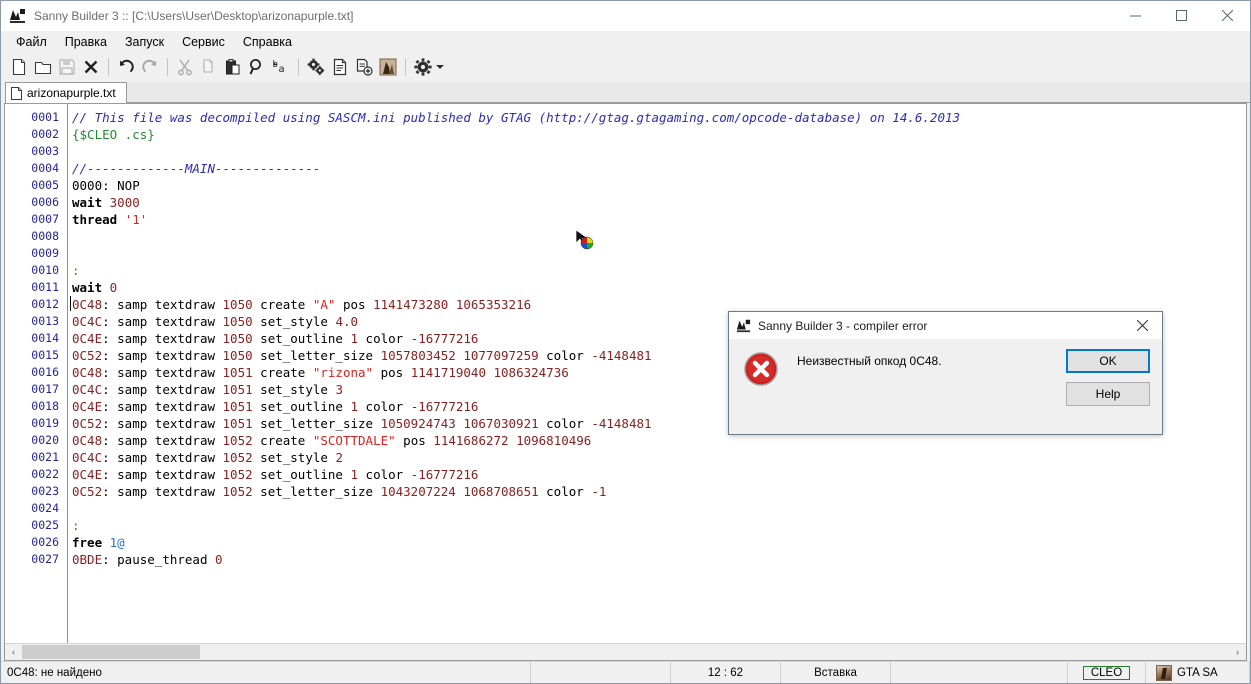 This screenshot has width=1251, height=684. I want to click on search-icon, so click(257, 67).